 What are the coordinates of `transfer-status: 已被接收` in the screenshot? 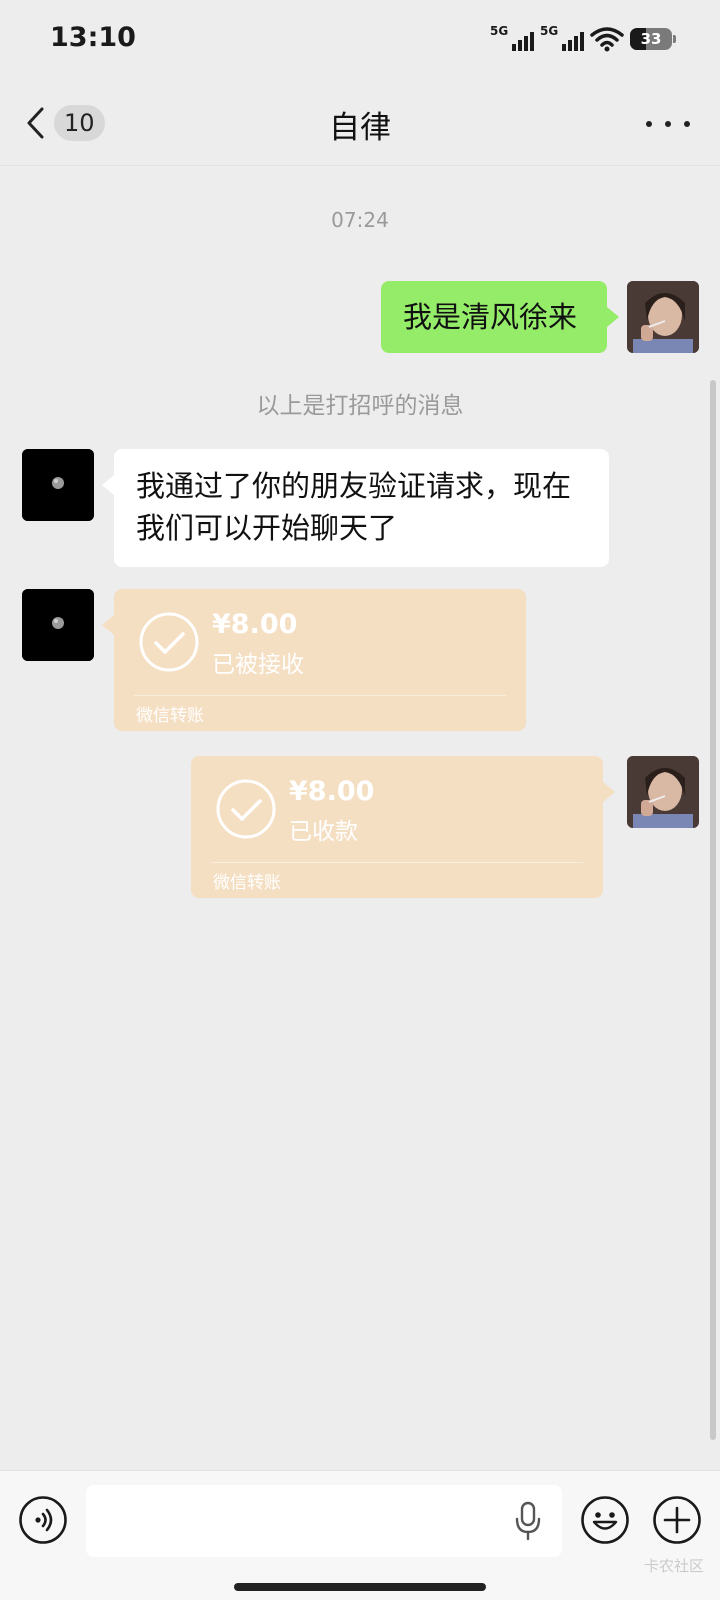 It's located at (258, 665).